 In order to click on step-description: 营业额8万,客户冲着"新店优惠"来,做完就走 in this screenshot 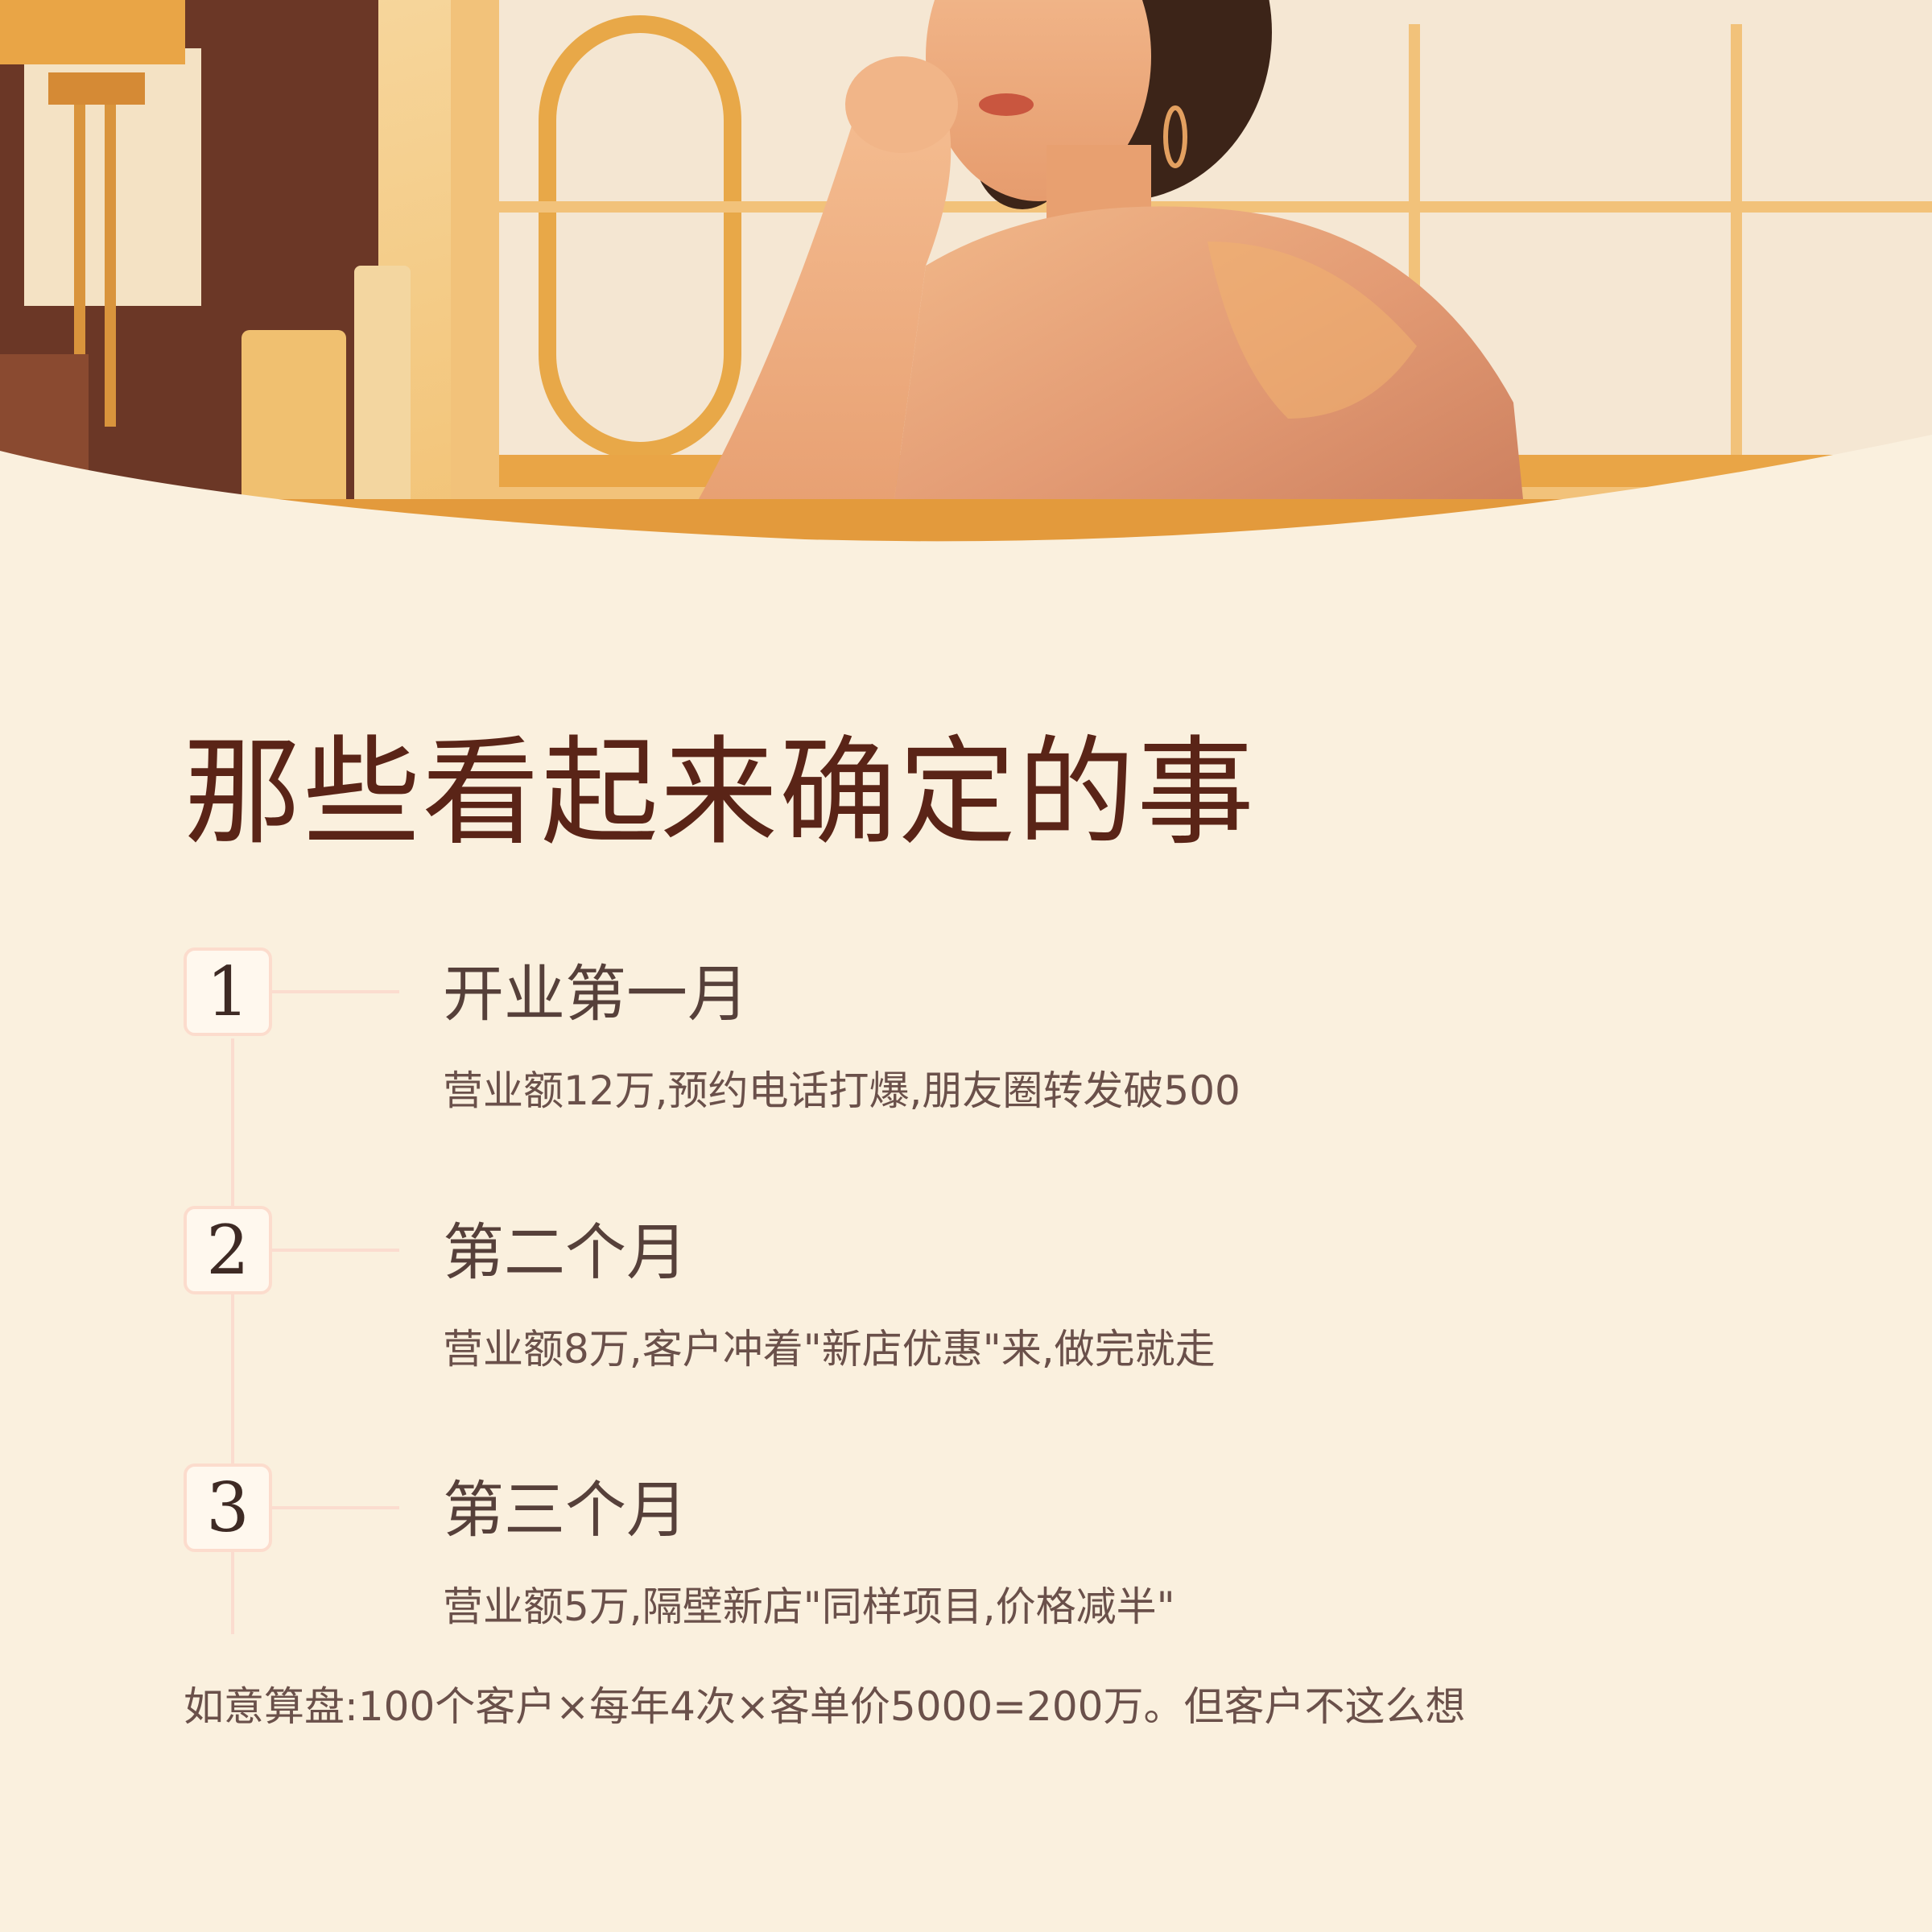, I will do `click(829, 1349)`.